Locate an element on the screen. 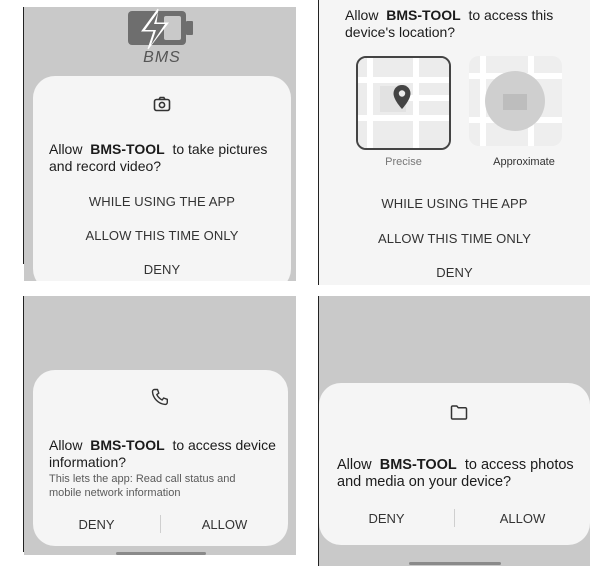 The height and width of the screenshot is (566, 590). phone-deny-button: DENY is located at coordinates (96, 524).